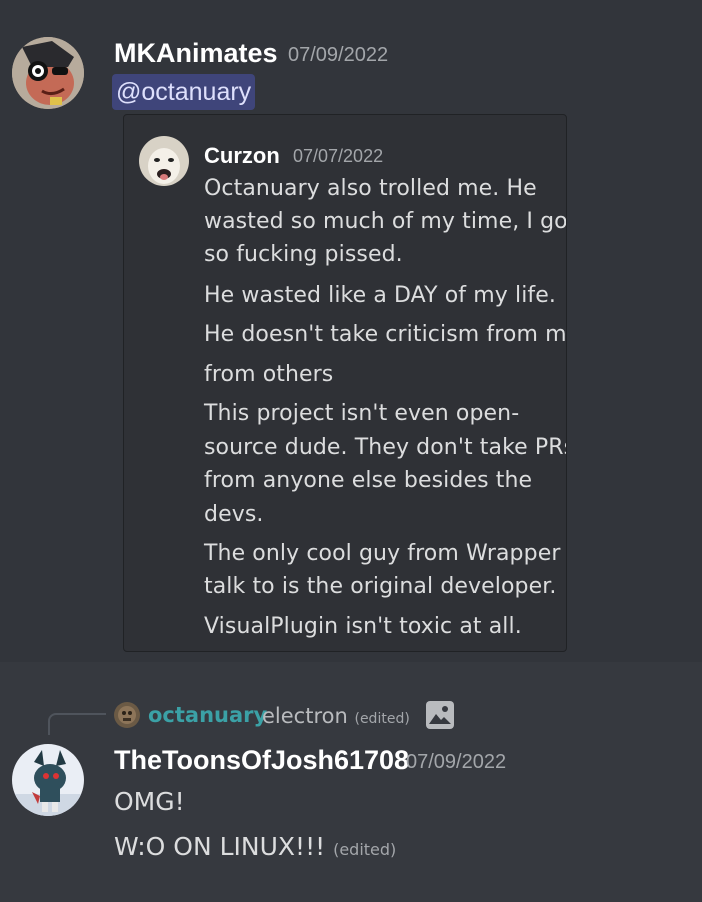  Describe the element at coordinates (362, 413) in the screenshot. I see `embed-text-line: This project isn't even open-` at that location.